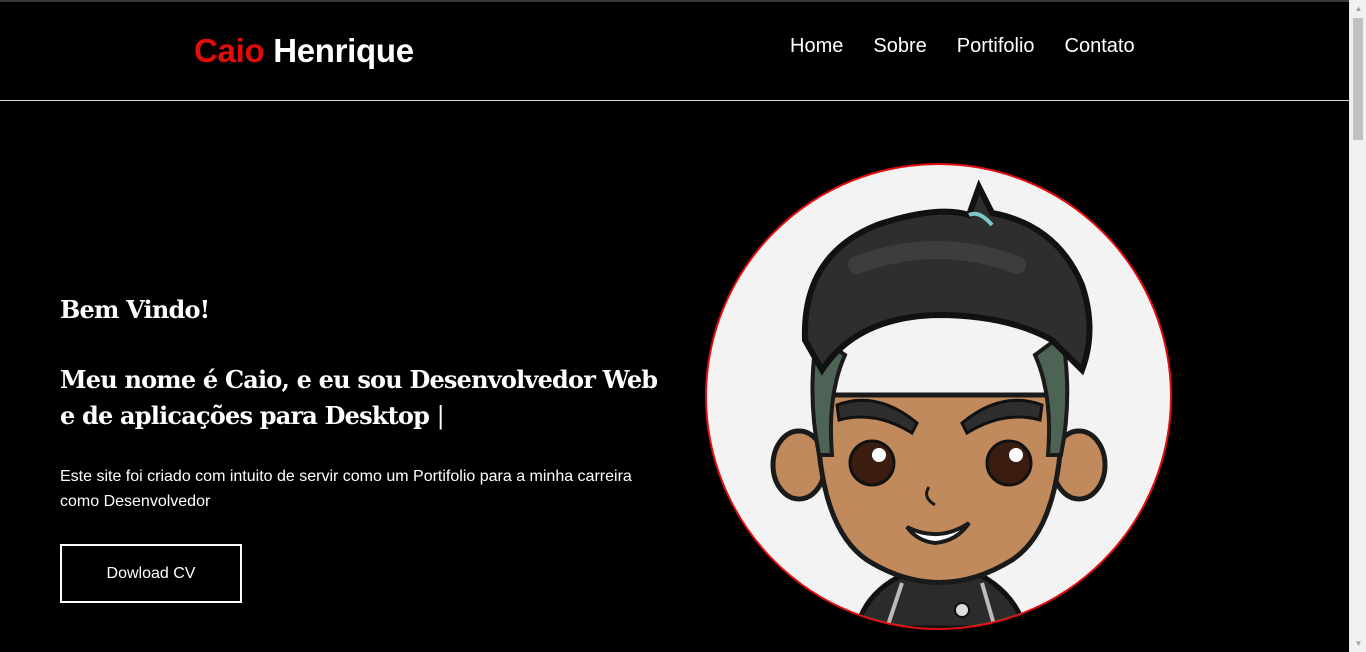 This screenshot has width=1366, height=652. Describe the element at coordinates (343, 50) in the screenshot. I see `logo-last-name: Henrique` at that location.